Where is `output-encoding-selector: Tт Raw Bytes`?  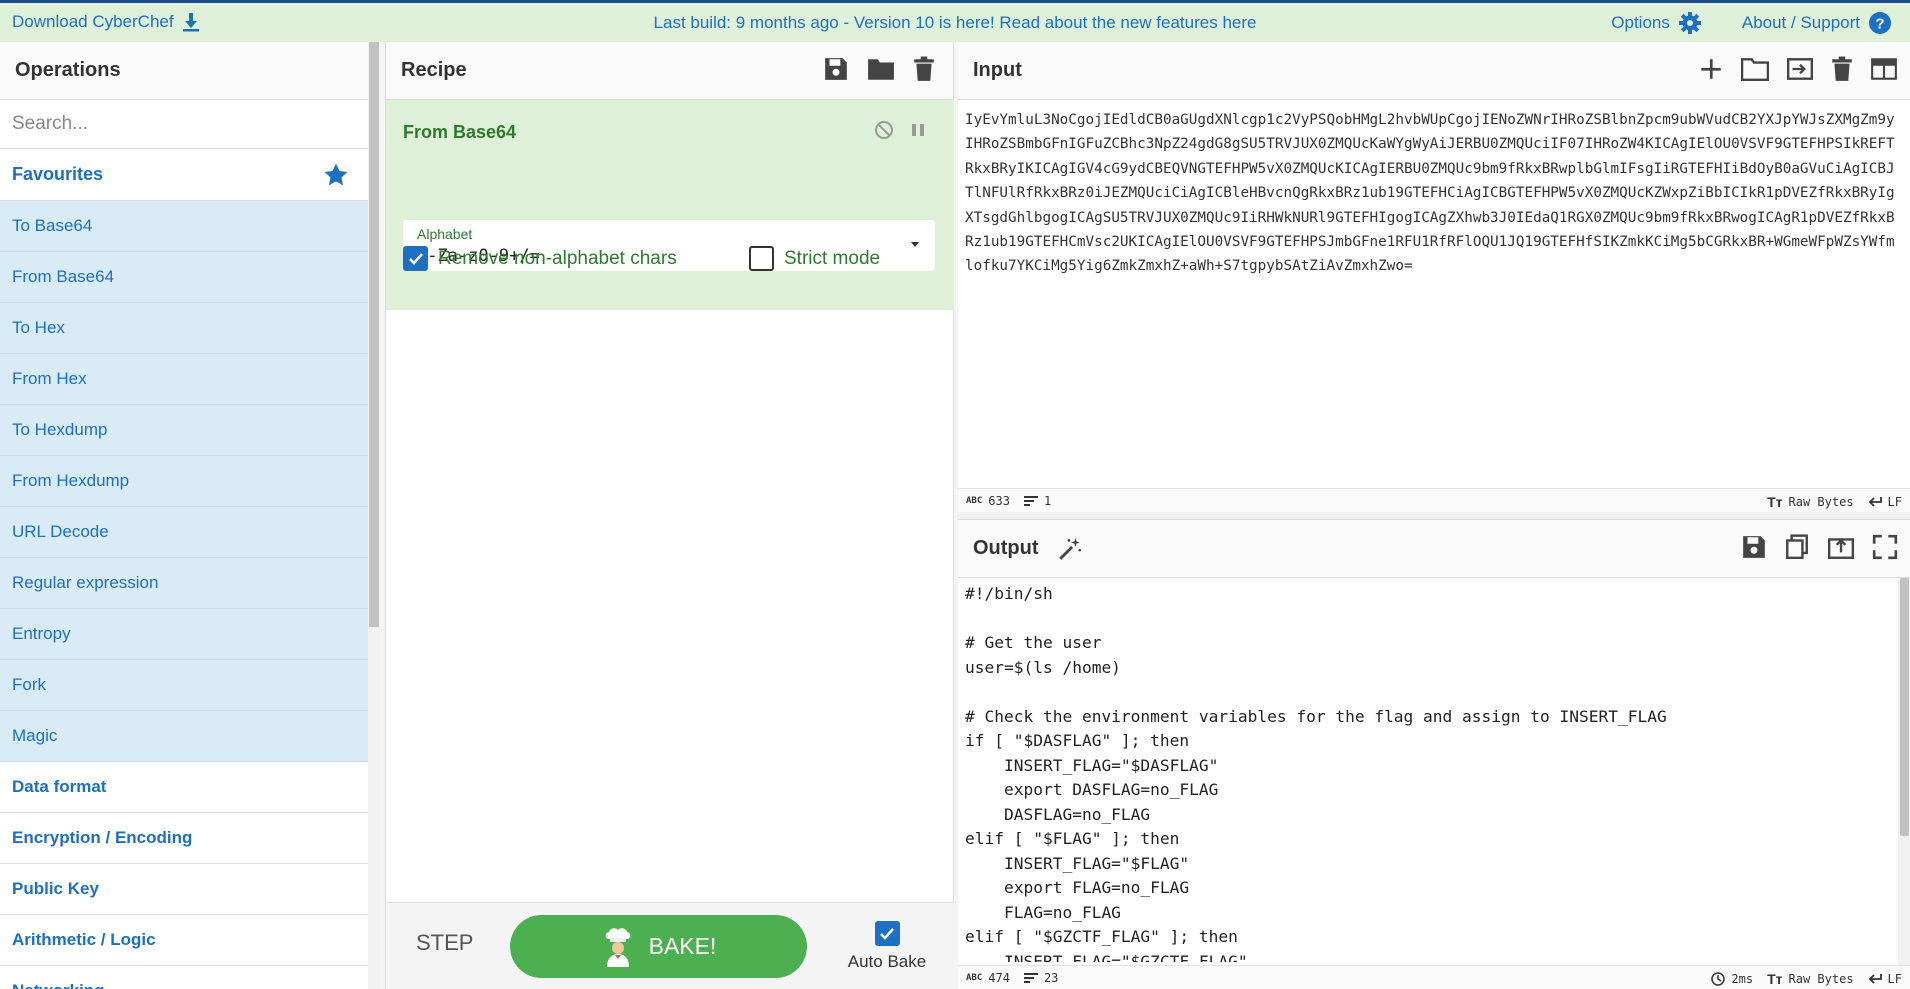
output-encoding-selector: Tт Raw Bytes is located at coordinates (1810, 979).